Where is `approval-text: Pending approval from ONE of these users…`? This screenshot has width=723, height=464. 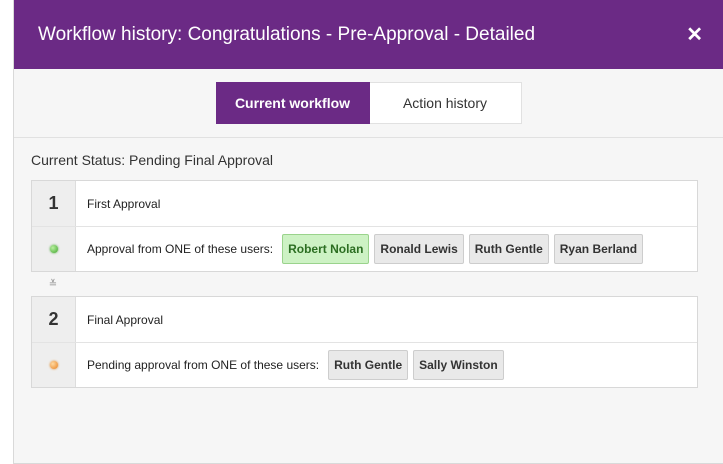
approval-text: Pending approval from ONE of these users… is located at coordinates (203, 365).